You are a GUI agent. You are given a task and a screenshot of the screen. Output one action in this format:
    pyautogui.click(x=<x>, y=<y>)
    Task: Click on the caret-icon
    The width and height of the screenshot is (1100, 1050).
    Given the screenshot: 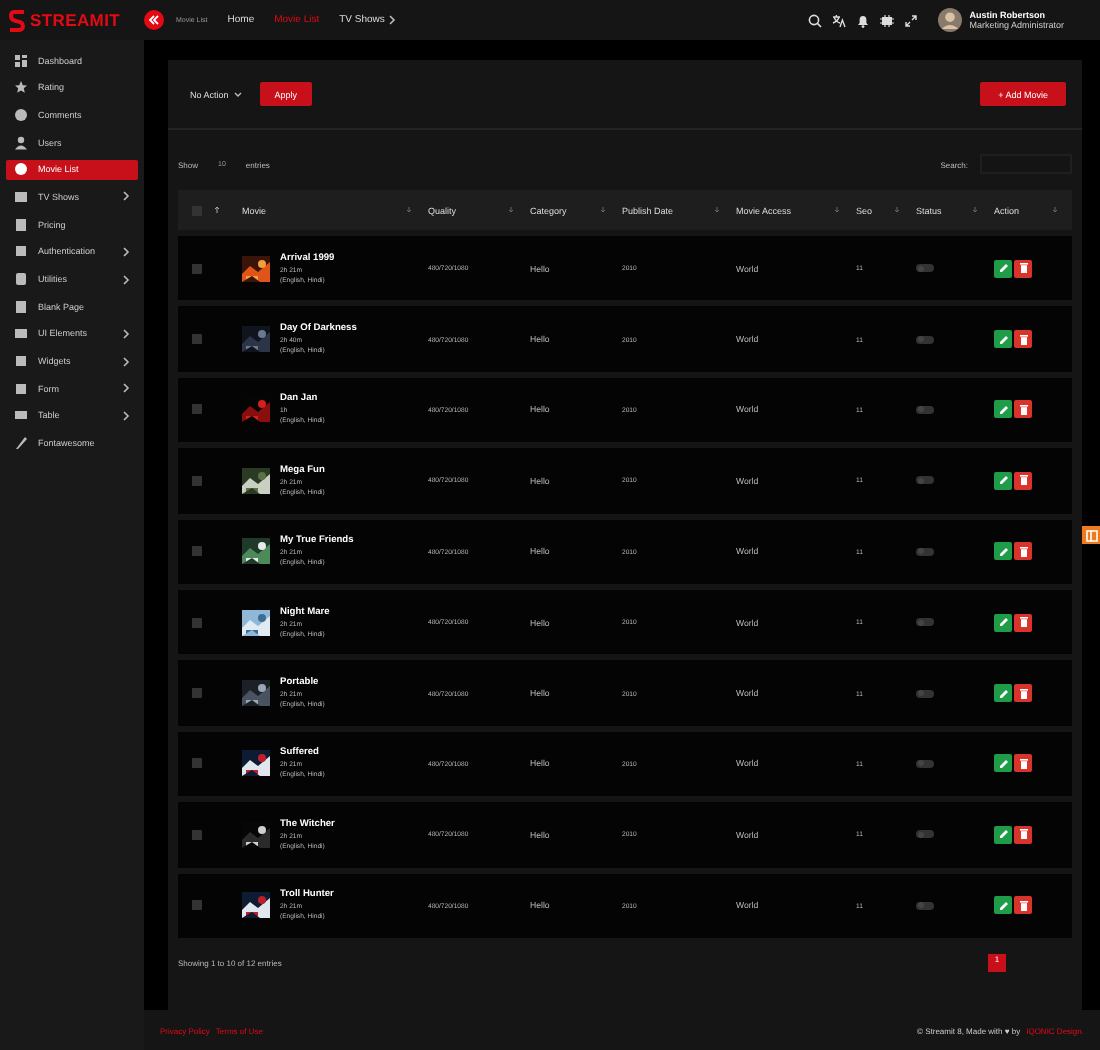 What is the action you would take?
    pyautogui.click(x=238, y=94)
    